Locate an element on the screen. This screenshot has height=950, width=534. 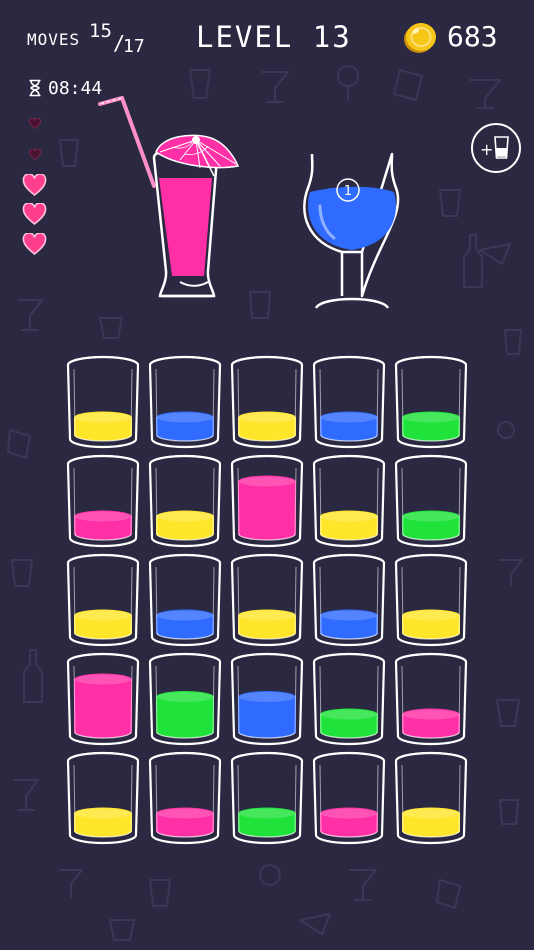
target-blue-cocktail: 1 is located at coordinates (351, 230).